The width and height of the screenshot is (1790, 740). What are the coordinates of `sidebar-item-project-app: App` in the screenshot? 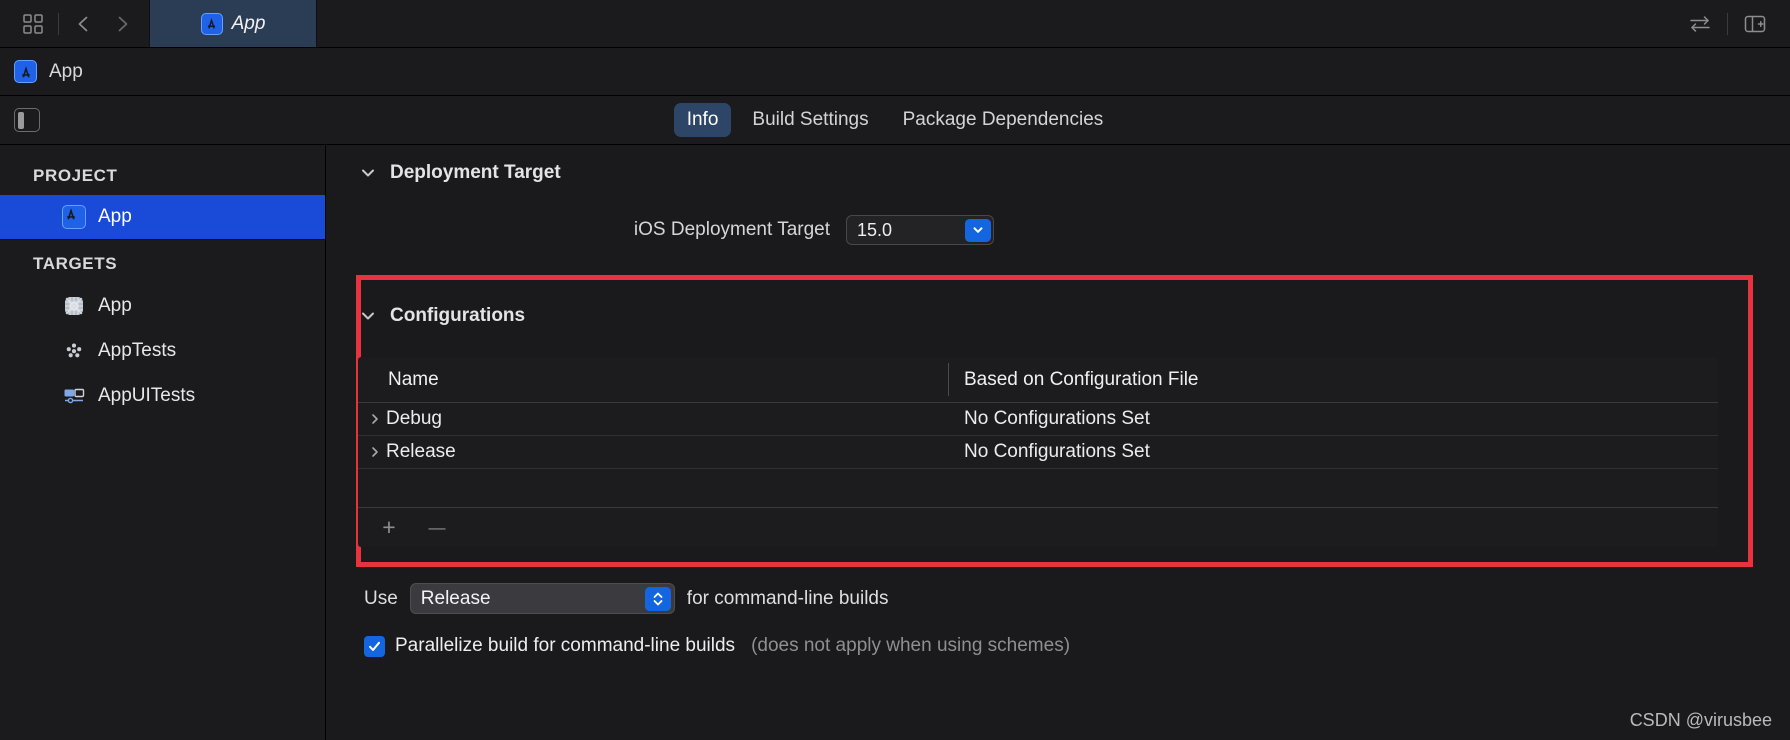 It's located at (162, 217).